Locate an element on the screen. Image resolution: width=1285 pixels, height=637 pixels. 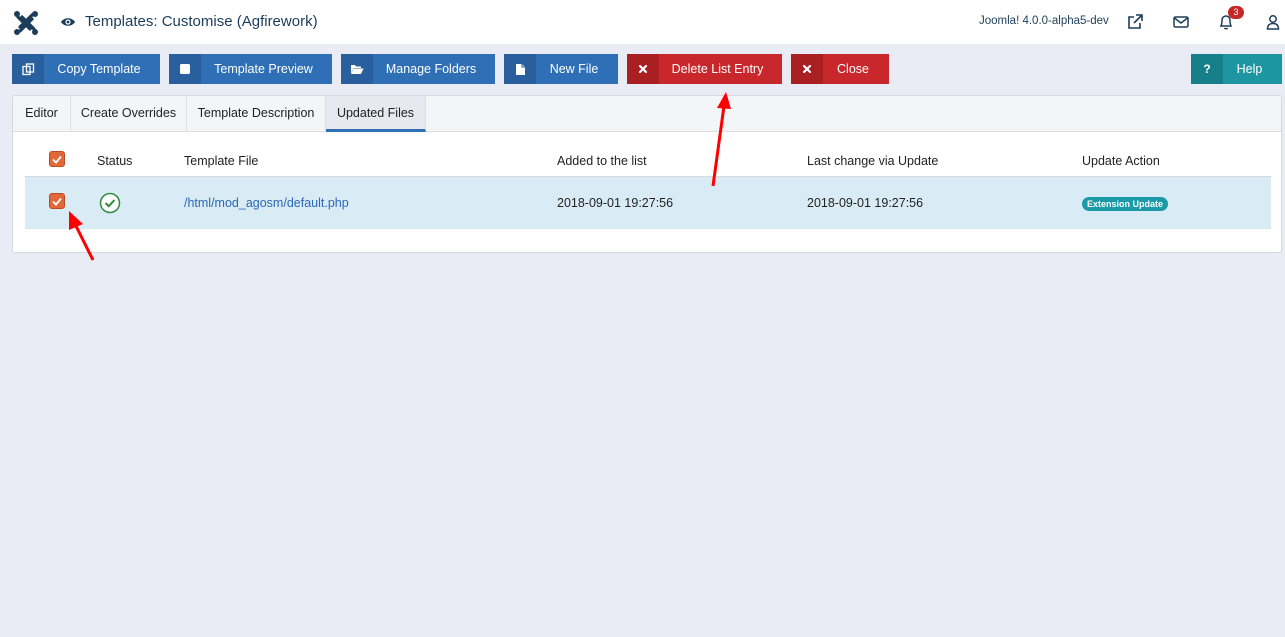
folder-open-icon is located at coordinates (357, 69).